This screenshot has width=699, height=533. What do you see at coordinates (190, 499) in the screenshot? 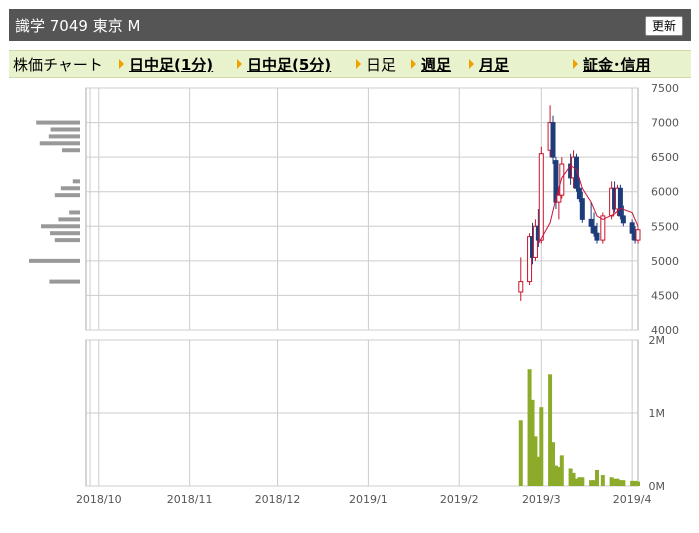
I see `x-tick-label: 2018/11` at bounding box center [190, 499].